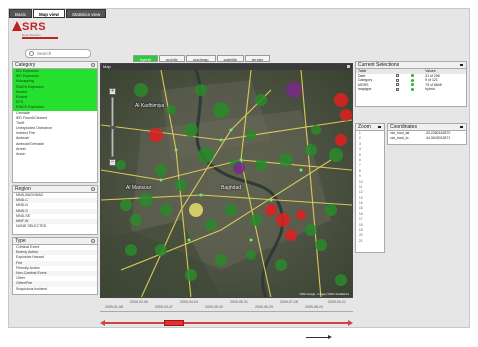  What do you see at coordinates (365, 89) in the screenshot?
I see `selection-table-name: maptype` at bounding box center [365, 89].